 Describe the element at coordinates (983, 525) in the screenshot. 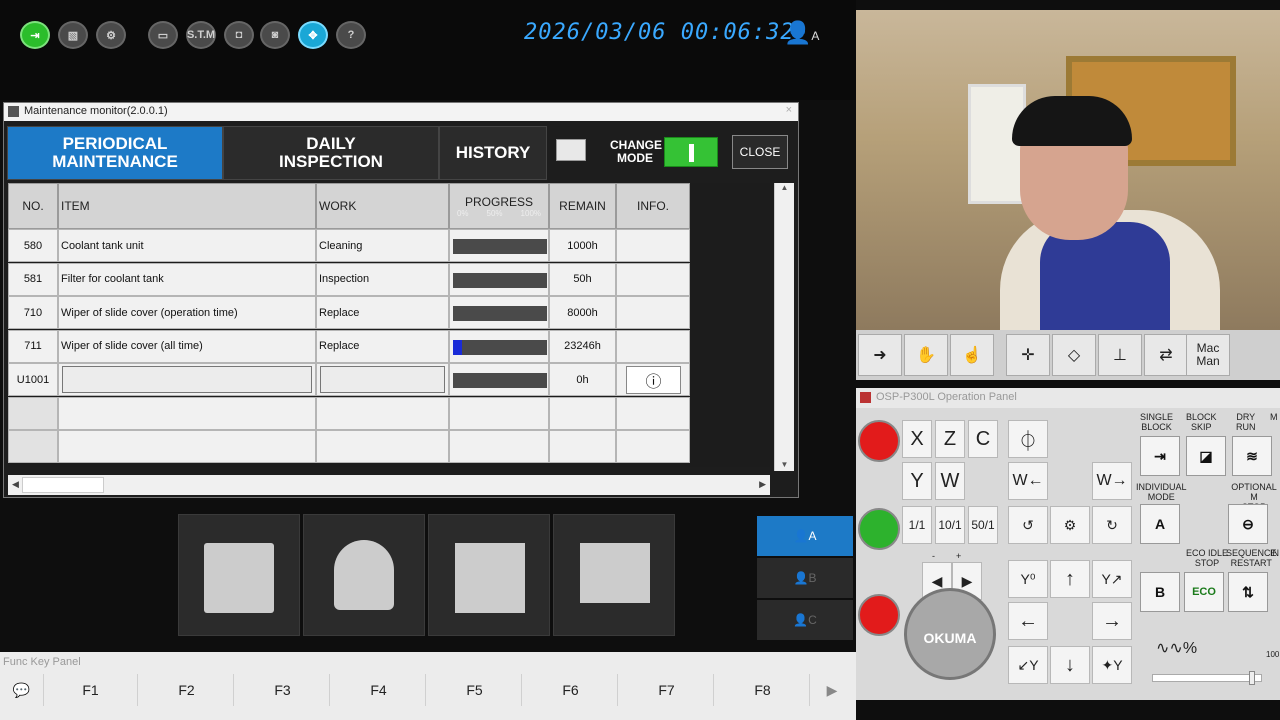

I see `override-50-key: 50/1` at that location.